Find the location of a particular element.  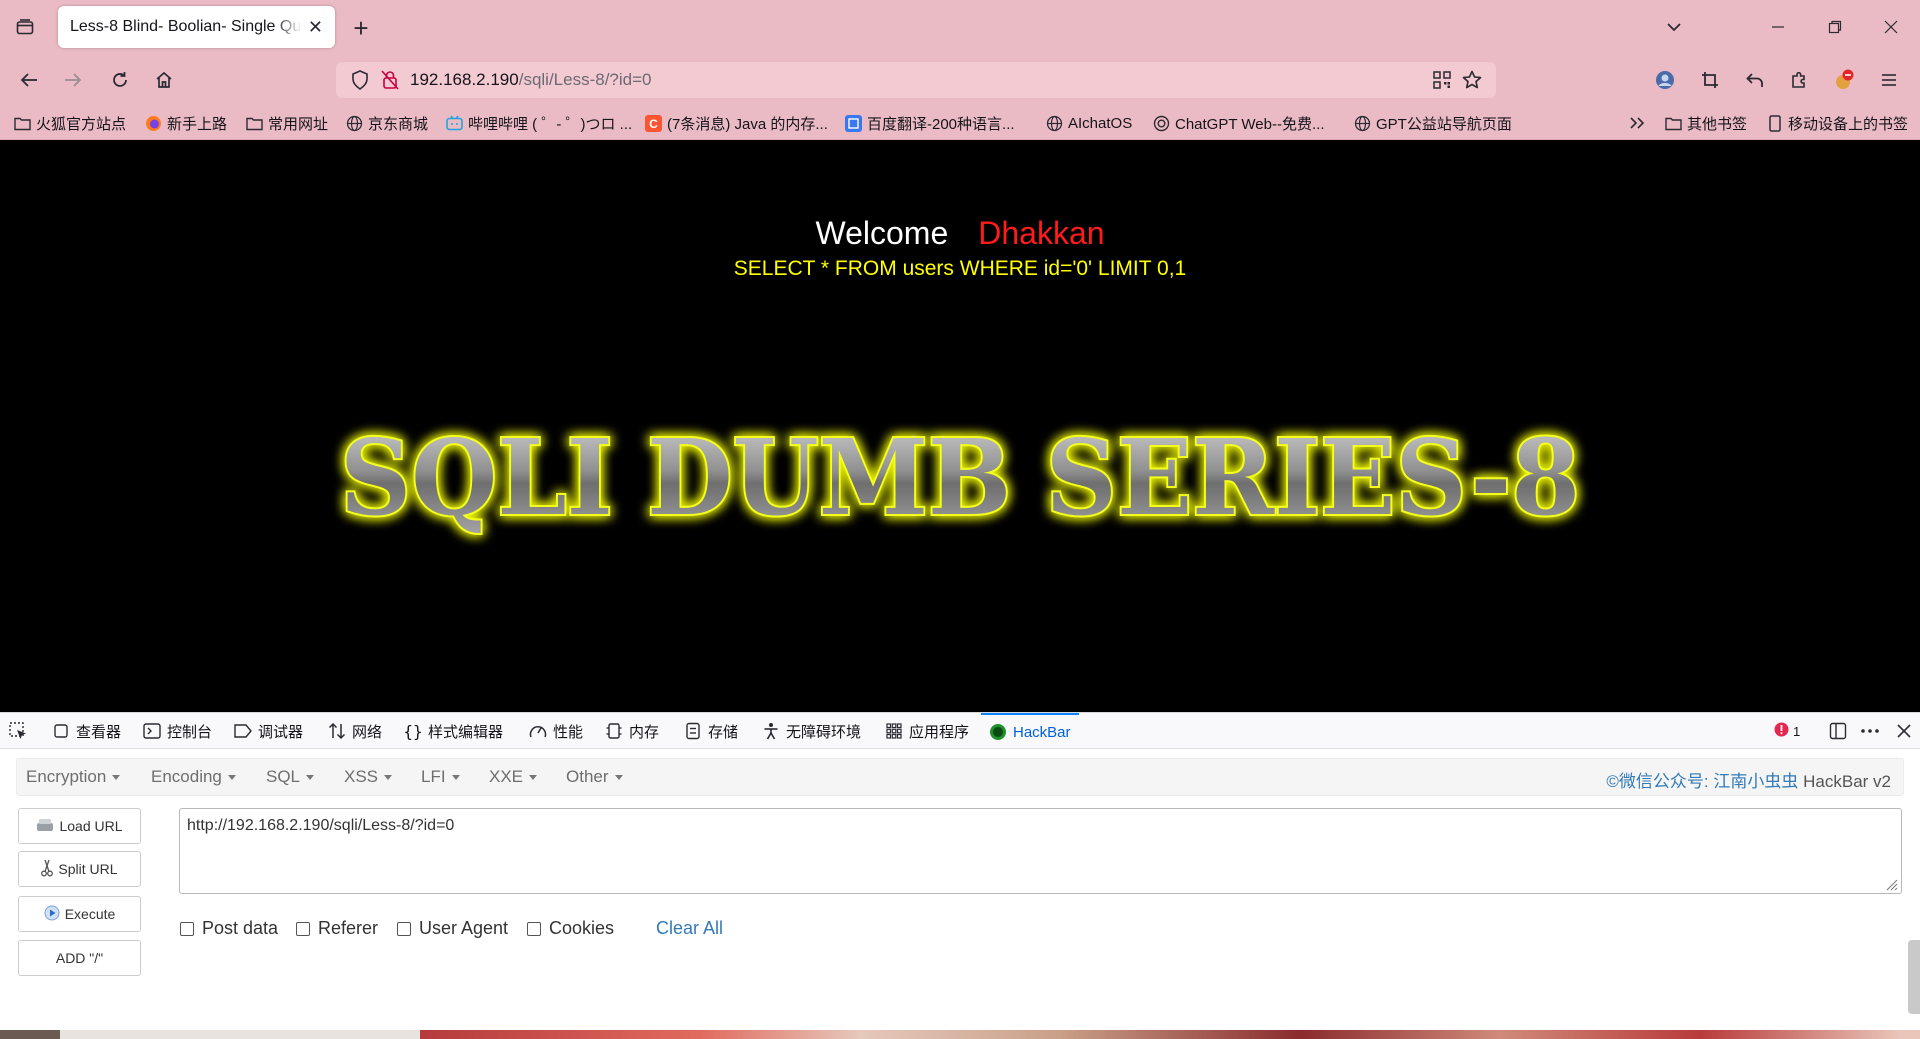

tab-application: 应用程序 is located at coordinates (927, 731).